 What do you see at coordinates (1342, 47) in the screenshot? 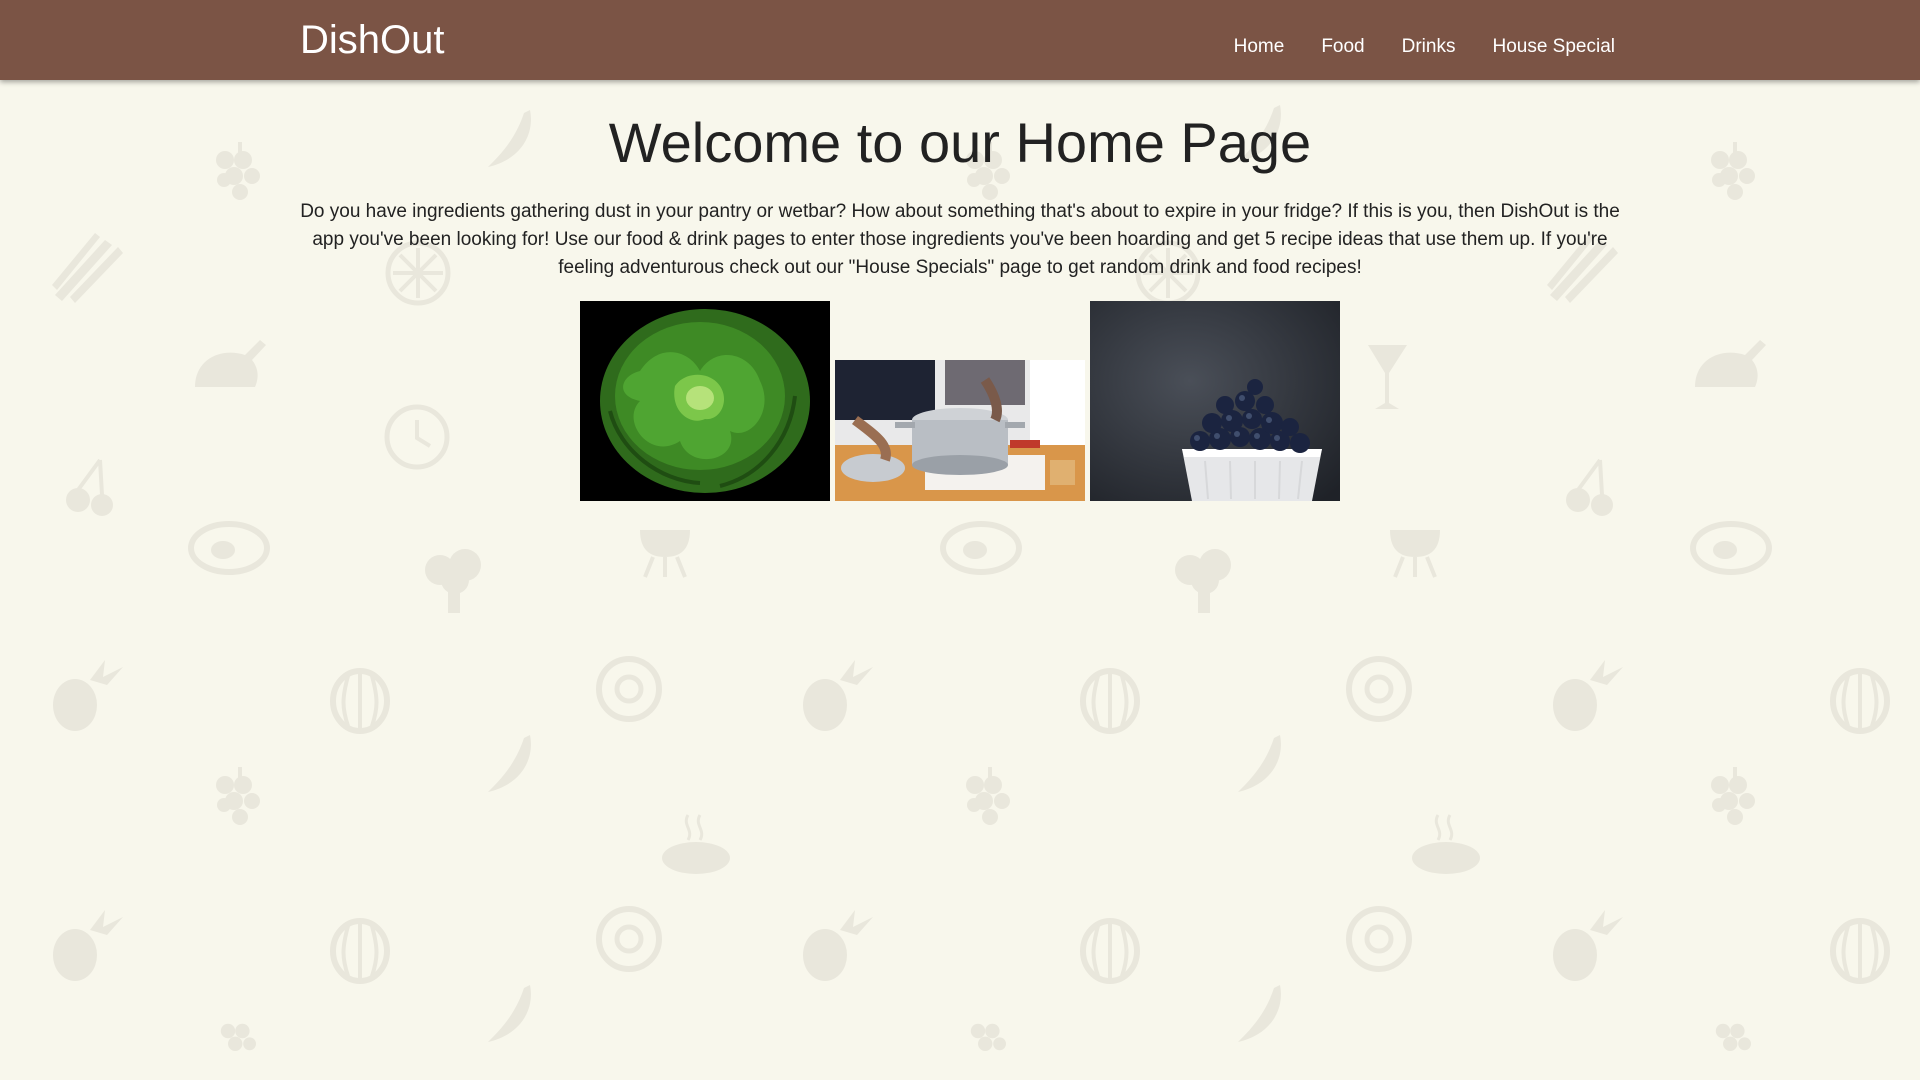
I see `nav-link-food: Food` at bounding box center [1342, 47].